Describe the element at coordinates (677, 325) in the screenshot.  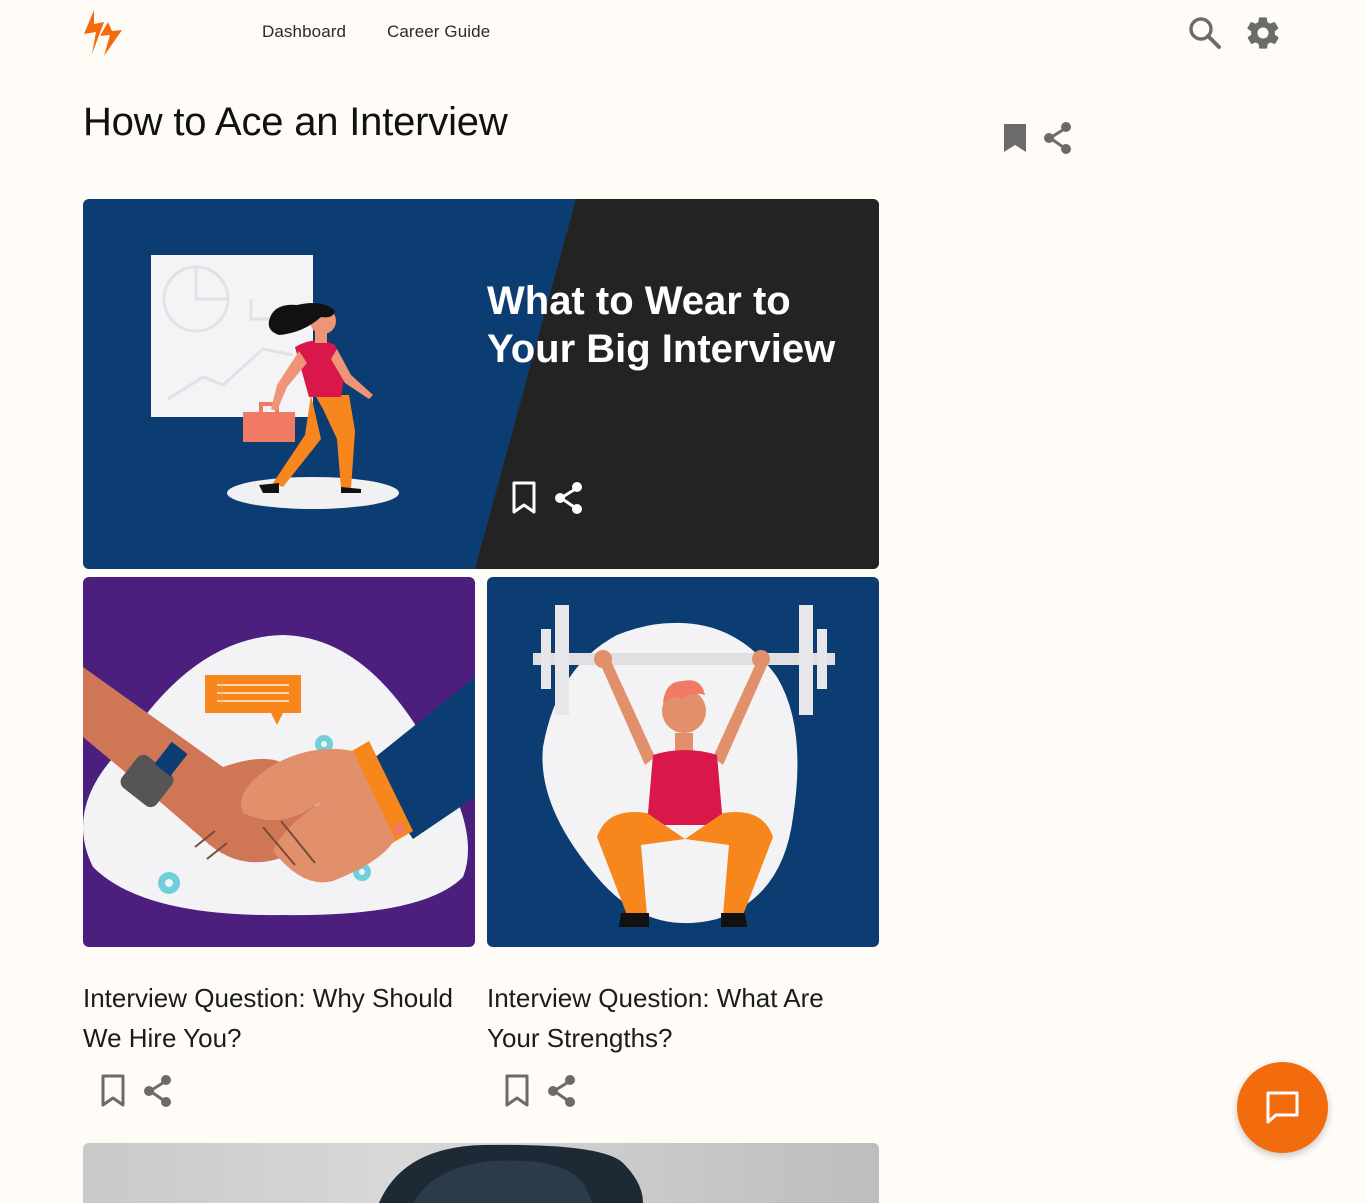
I see `featured-article-title: What to Wear to Your Big Interview` at that location.